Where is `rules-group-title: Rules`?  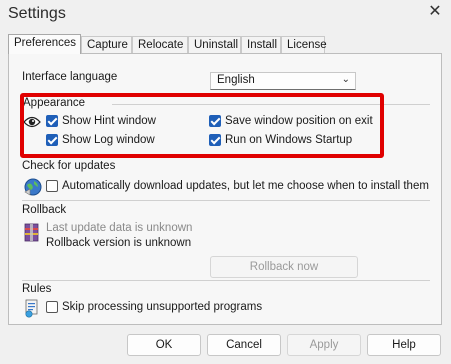 rules-group-title: Rules is located at coordinates (37, 289).